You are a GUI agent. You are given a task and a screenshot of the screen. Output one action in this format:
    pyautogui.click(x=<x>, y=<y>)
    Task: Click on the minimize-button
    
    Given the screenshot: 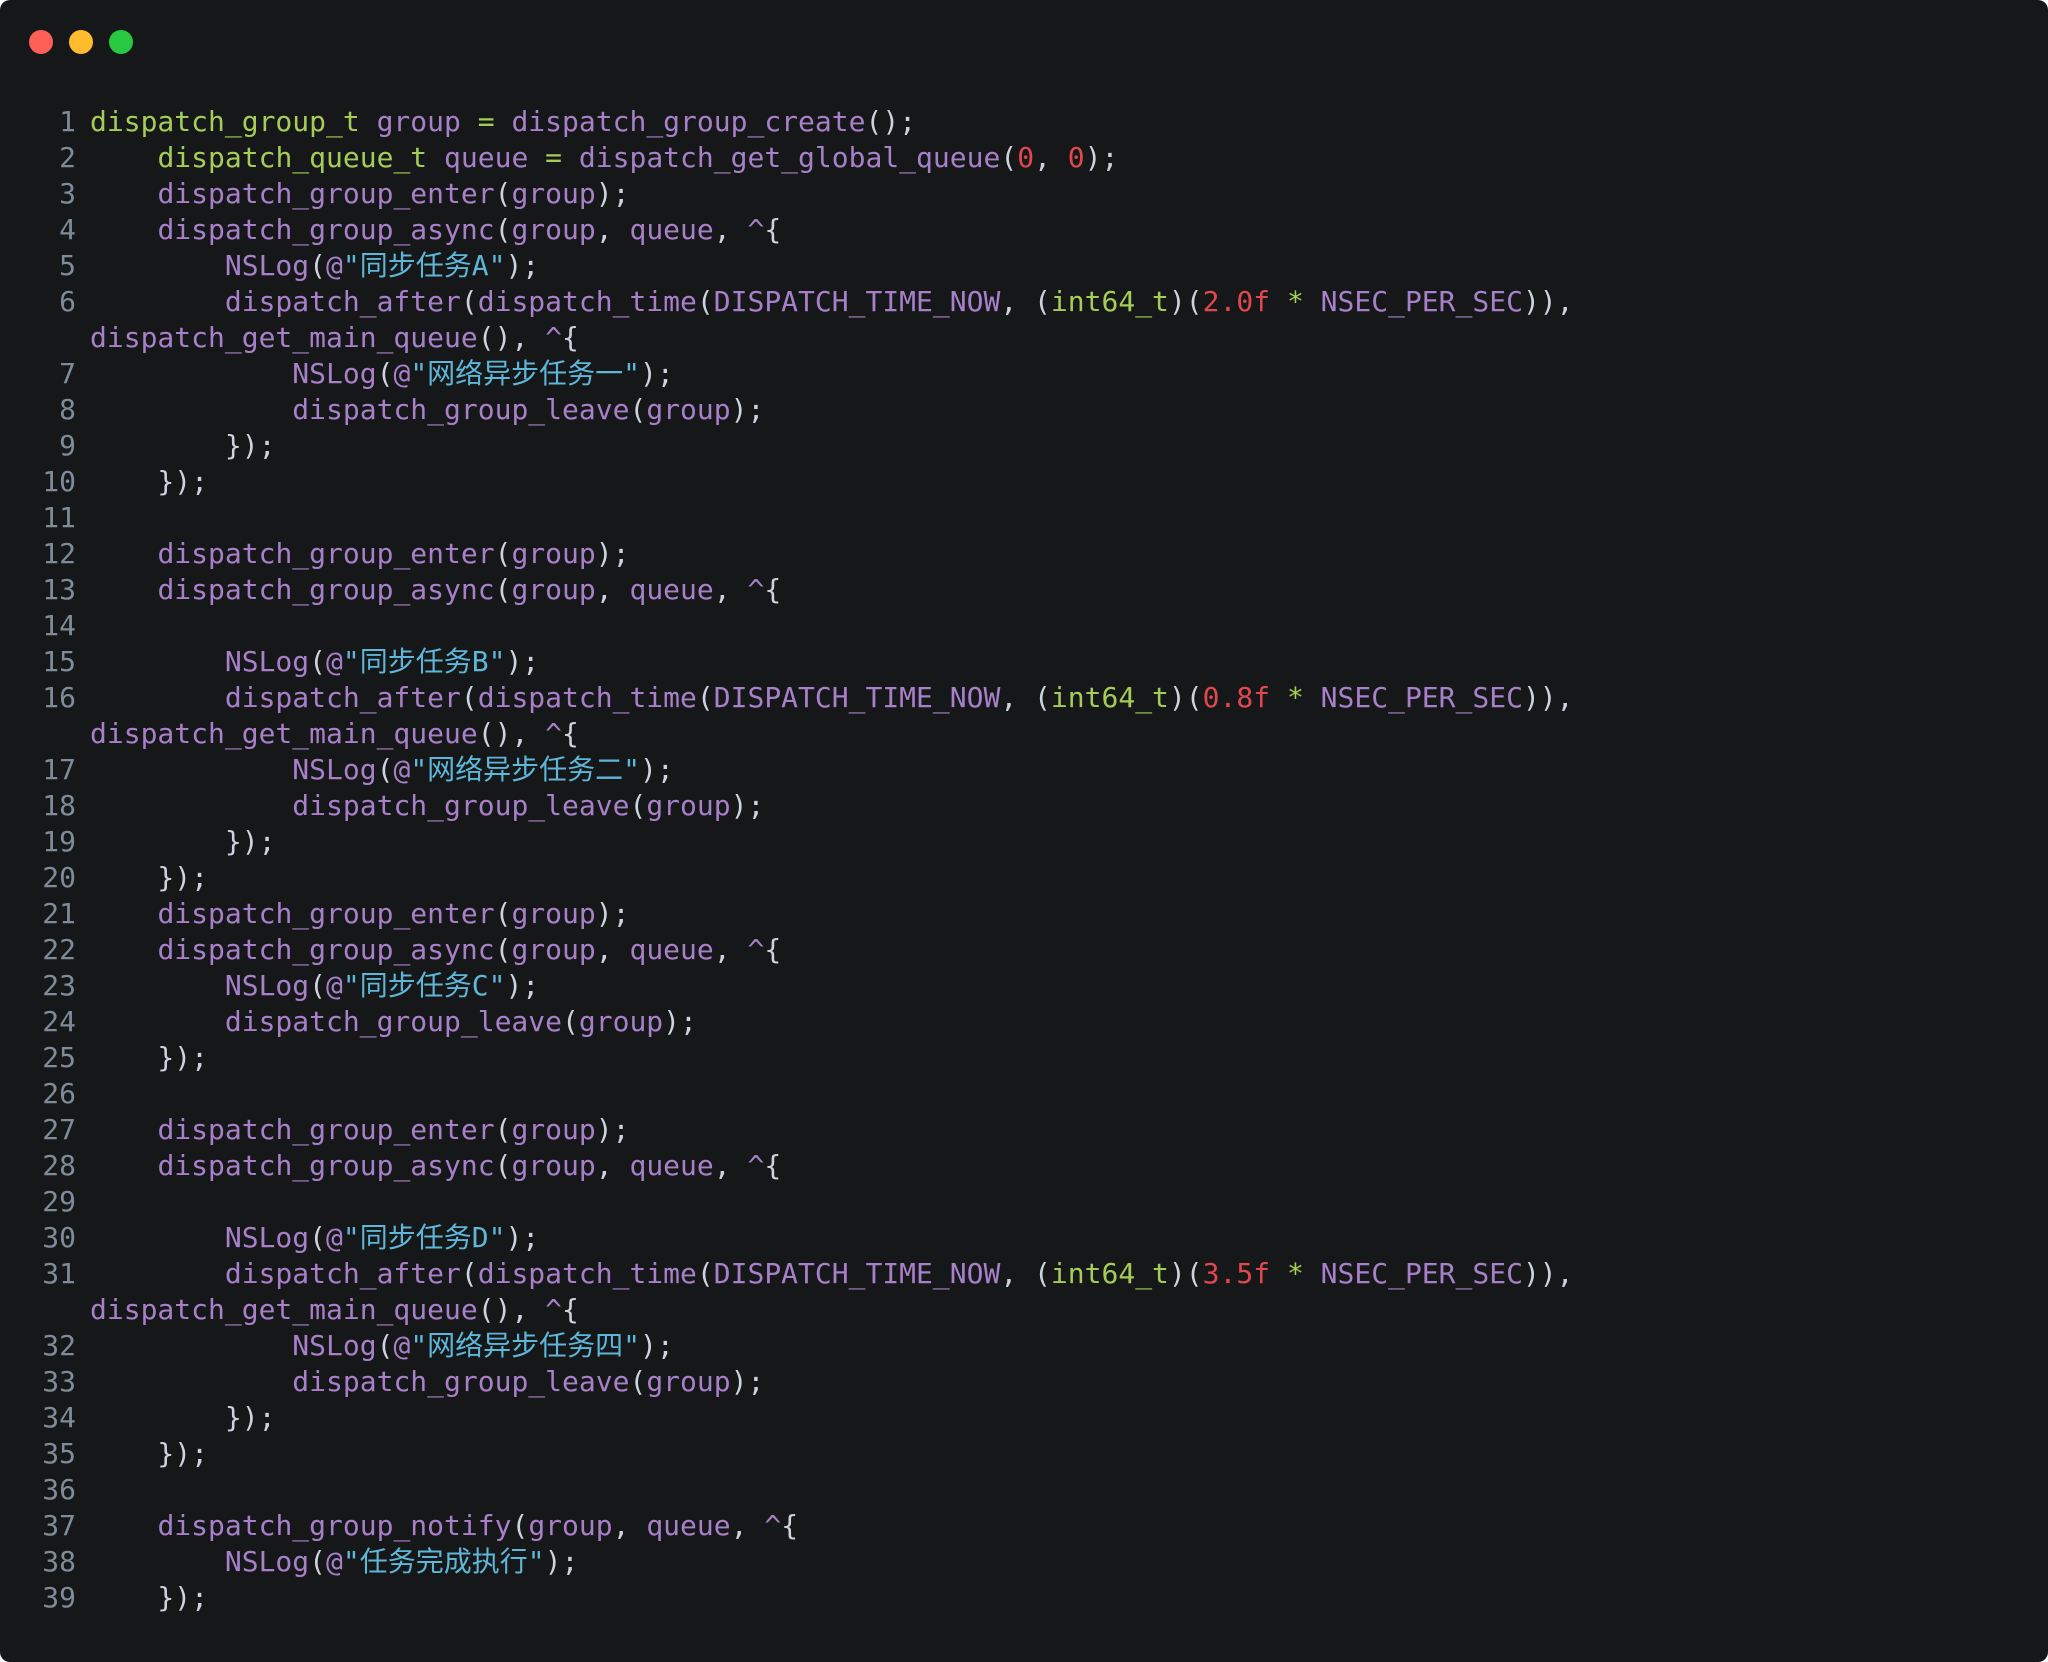 What is the action you would take?
    pyautogui.click(x=81, y=42)
    